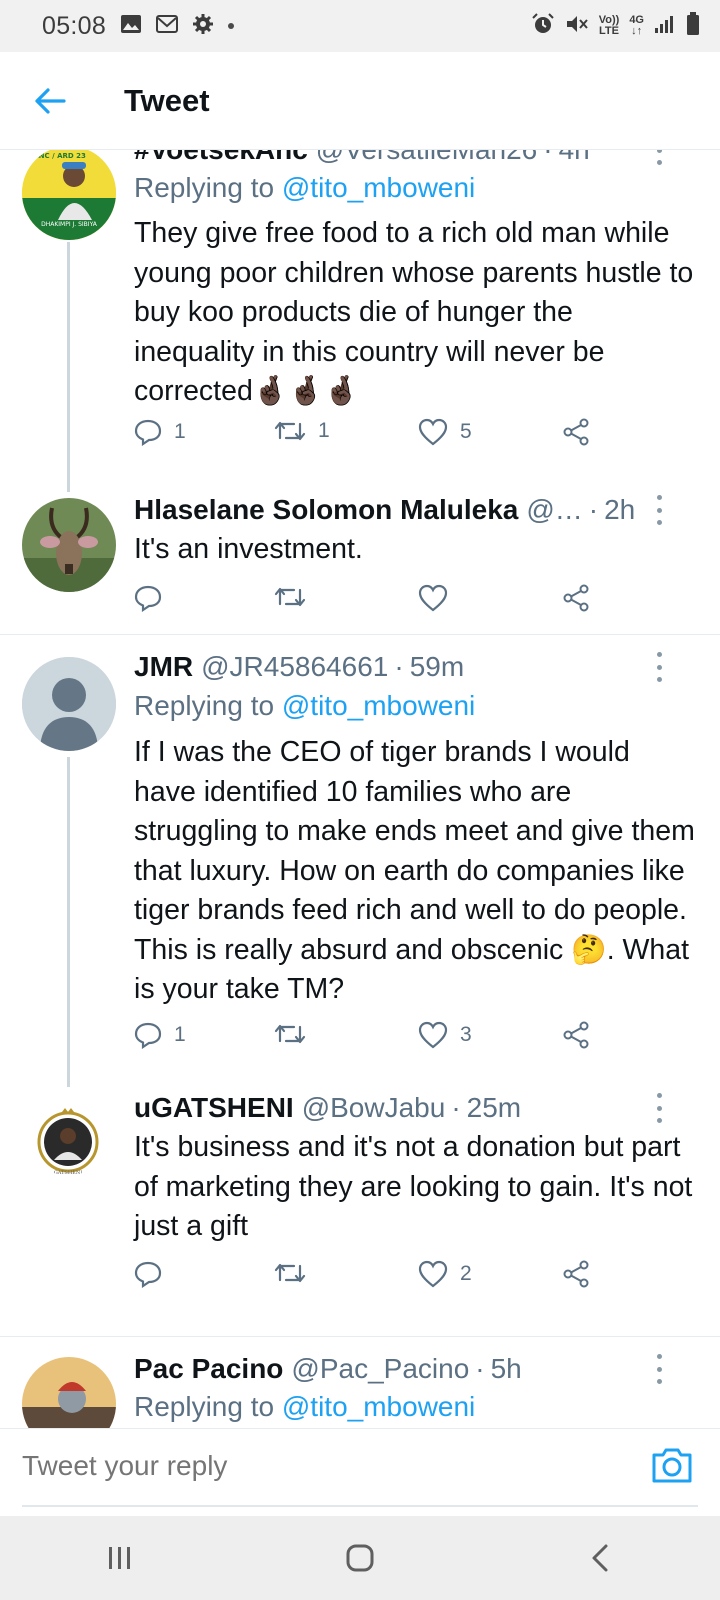 The height and width of the screenshot is (1600, 720). What do you see at coordinates (221, 158) in the screenshot?
I see `author-name: #VoetsekAnc` at bounding box center [221, 158].